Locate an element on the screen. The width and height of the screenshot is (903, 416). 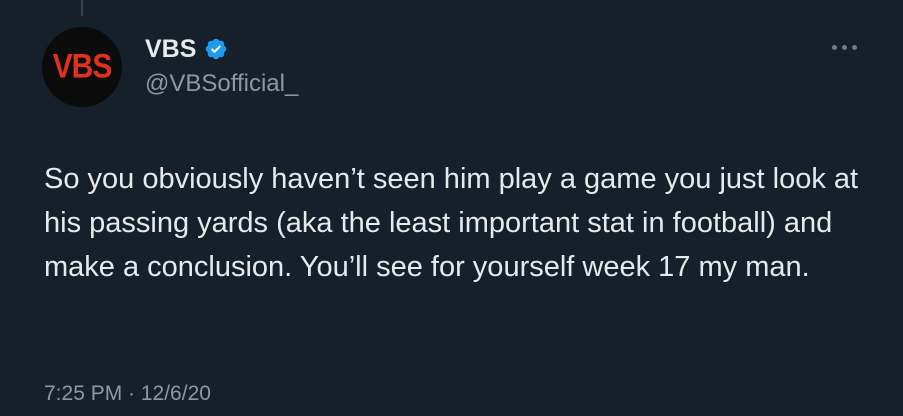
display-name: VBS is located at coordinates (170, 49).